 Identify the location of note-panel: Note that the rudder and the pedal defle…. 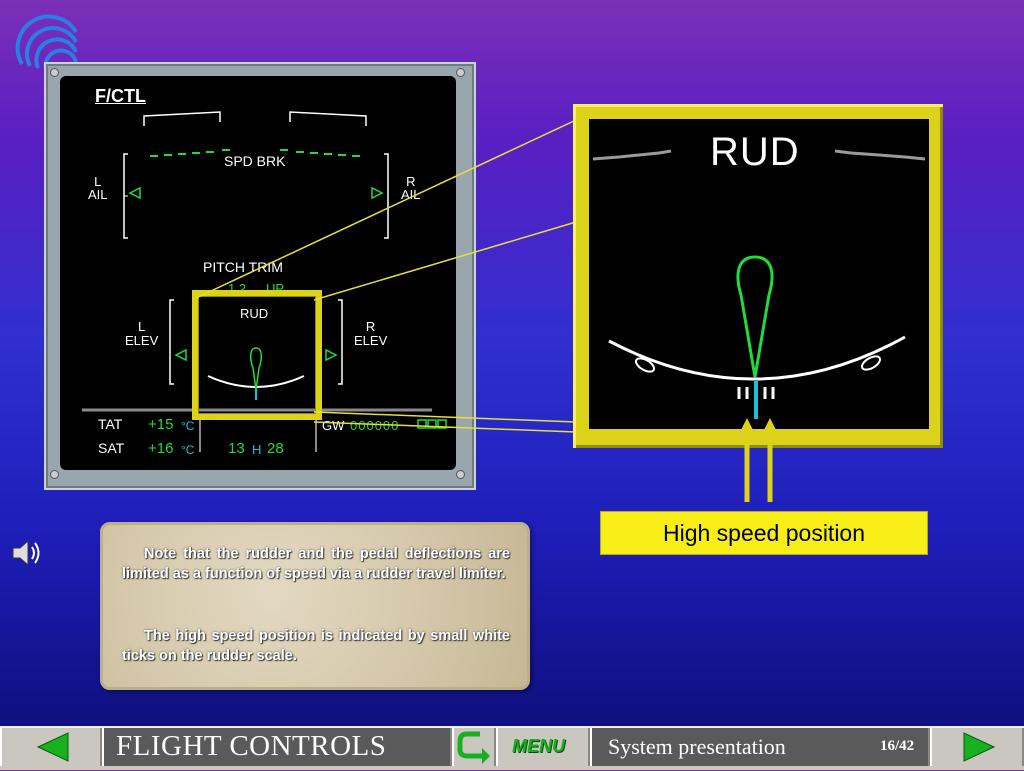
(315, 606).